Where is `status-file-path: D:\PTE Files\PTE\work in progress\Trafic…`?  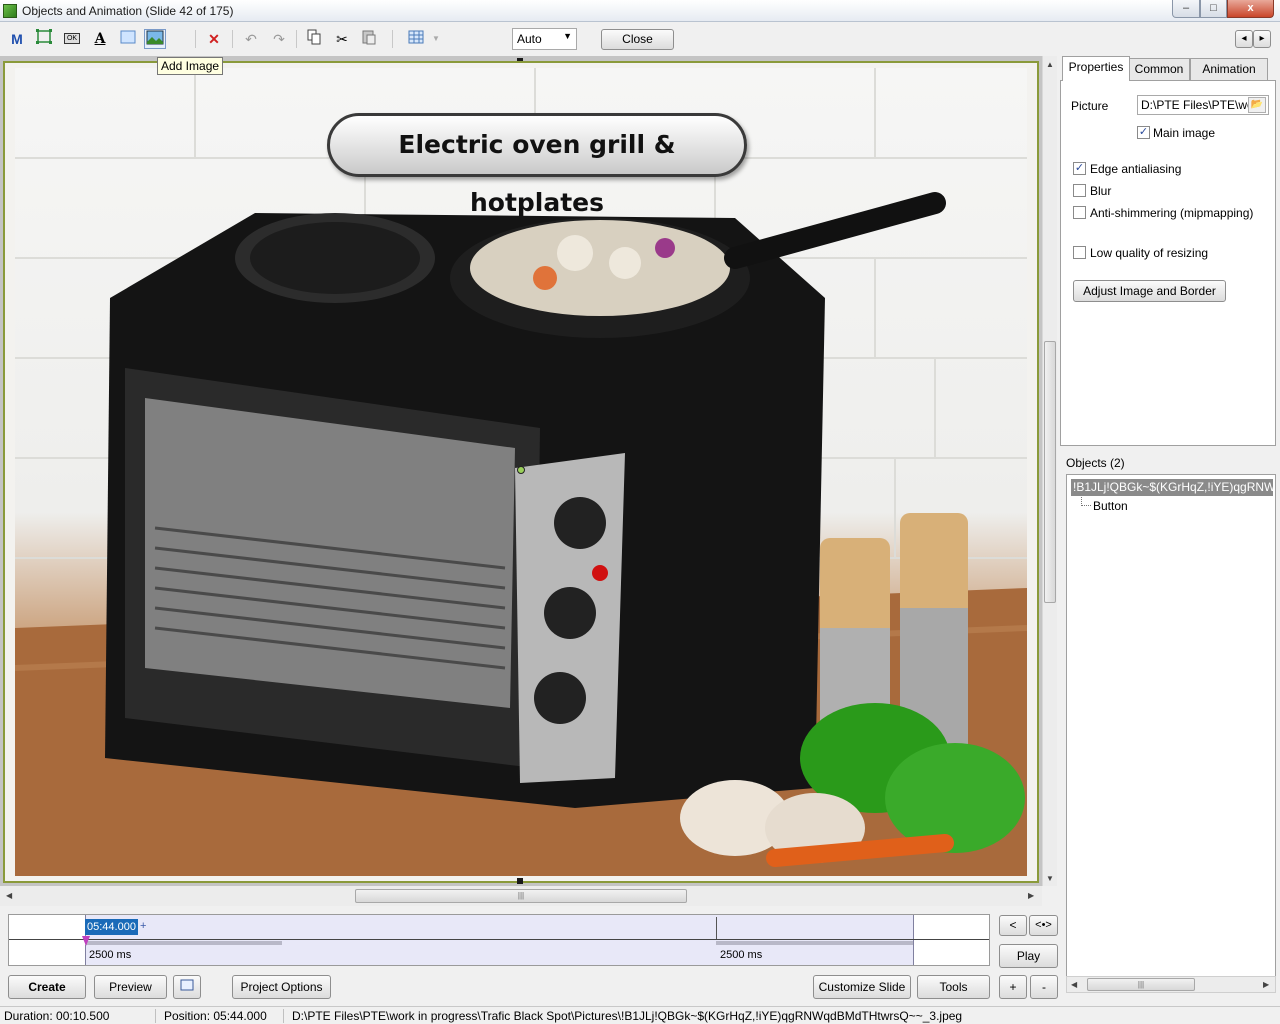
status-file-path: D:\PTE Files\PTE\work in progress\Trafic… is located at coordinates (627, 1016).